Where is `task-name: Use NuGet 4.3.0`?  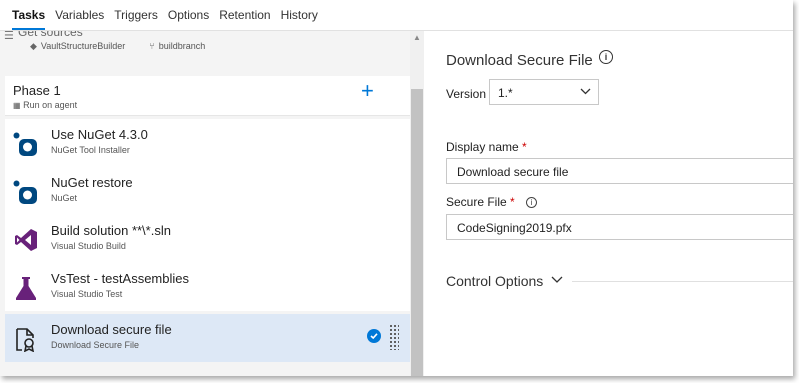
task-name: Use NuGet 4.3.0 is located at coordinates (99, 134).